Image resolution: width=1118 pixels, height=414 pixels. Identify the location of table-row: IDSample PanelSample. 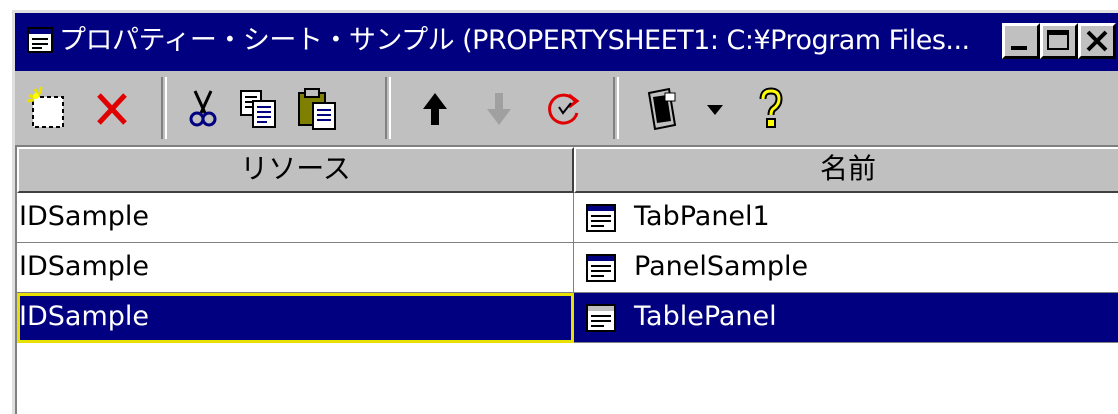
(567, 268).